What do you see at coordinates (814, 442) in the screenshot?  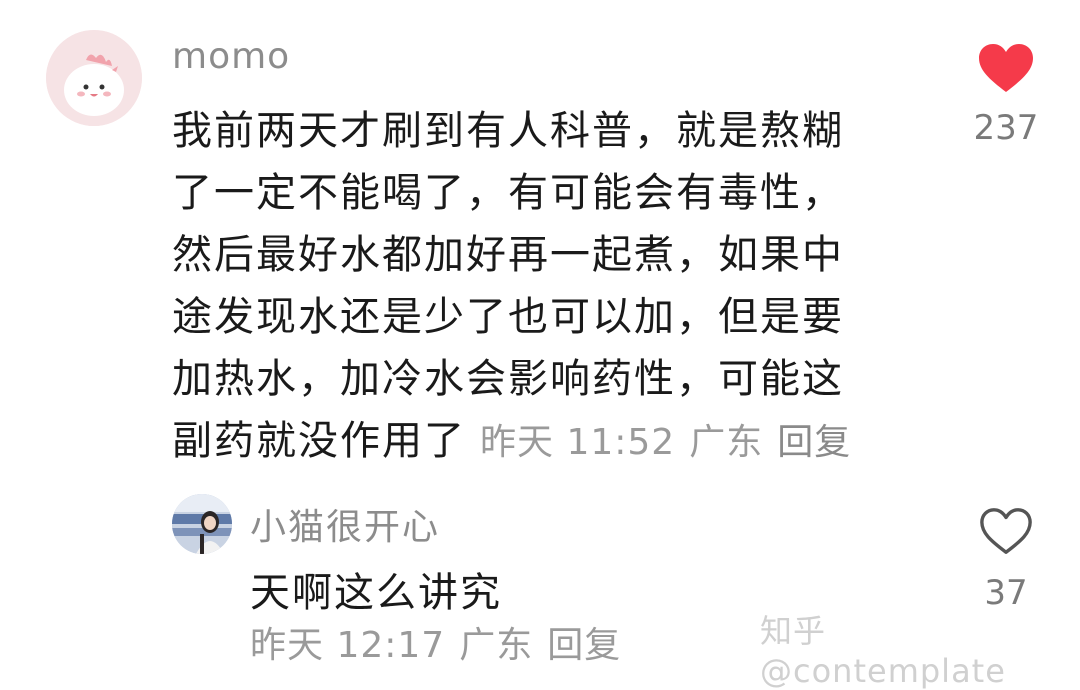 I see `reply-button: 回复` at bounding box center [814, 442].